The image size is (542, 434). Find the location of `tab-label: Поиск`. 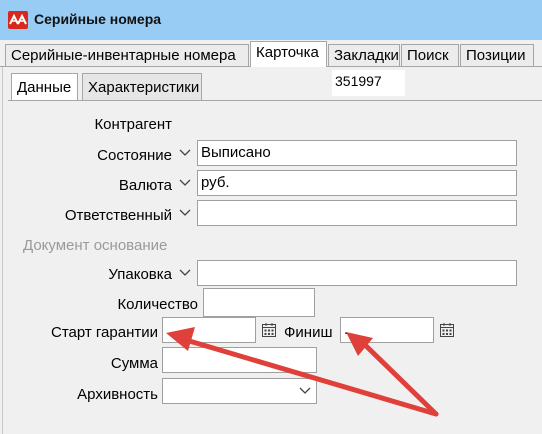

tab-label: Поиск is located at coordinates (428, 55).